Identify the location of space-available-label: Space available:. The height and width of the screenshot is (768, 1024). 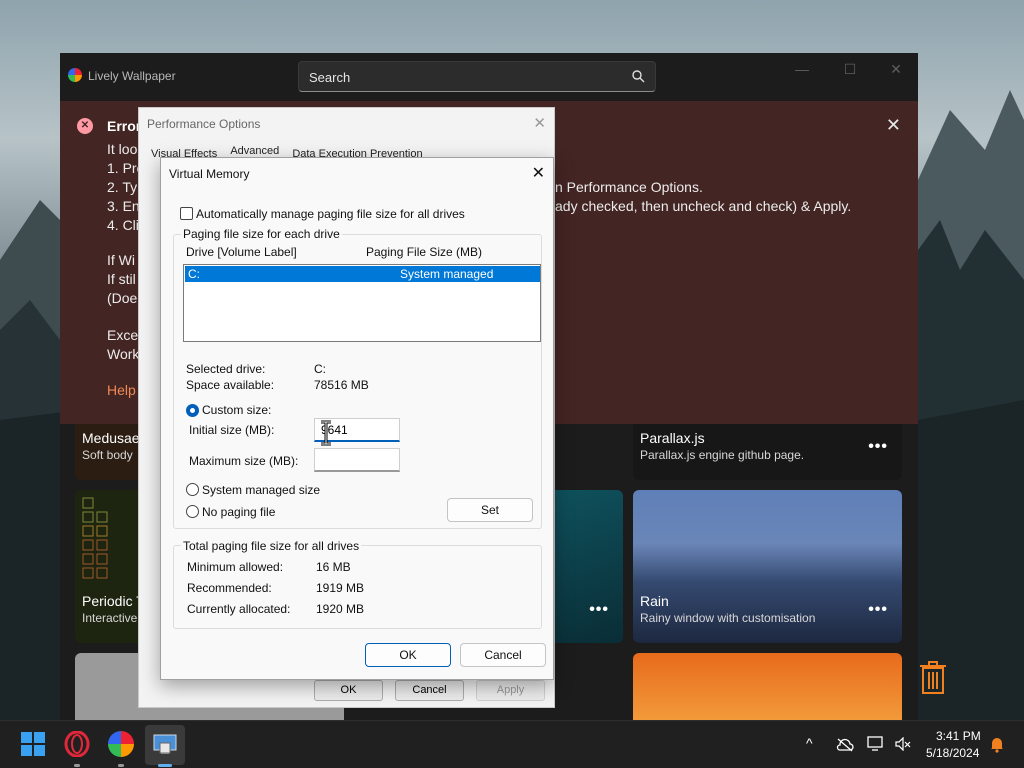
(230, 385).